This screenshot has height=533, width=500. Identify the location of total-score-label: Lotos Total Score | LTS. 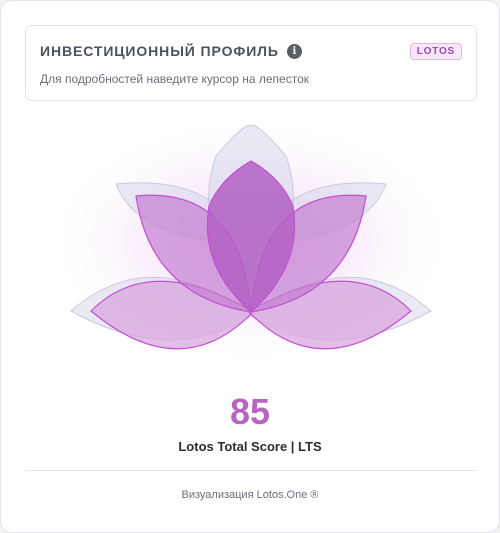
(250, 446).